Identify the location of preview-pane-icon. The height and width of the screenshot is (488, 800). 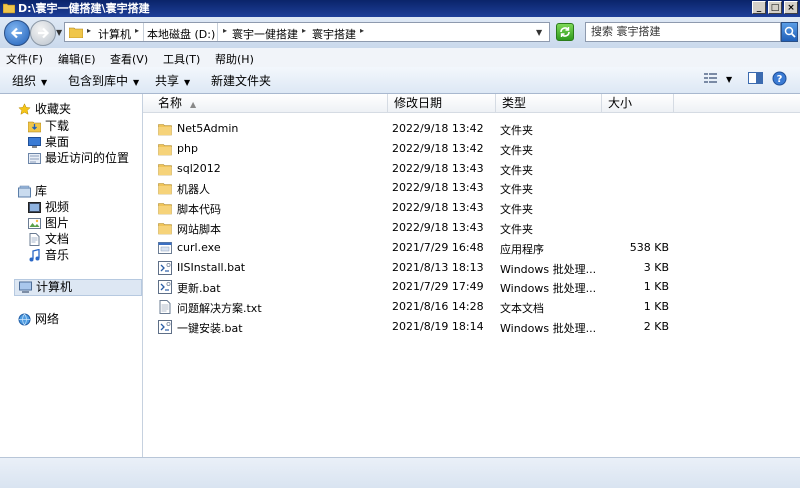
(755, 78).